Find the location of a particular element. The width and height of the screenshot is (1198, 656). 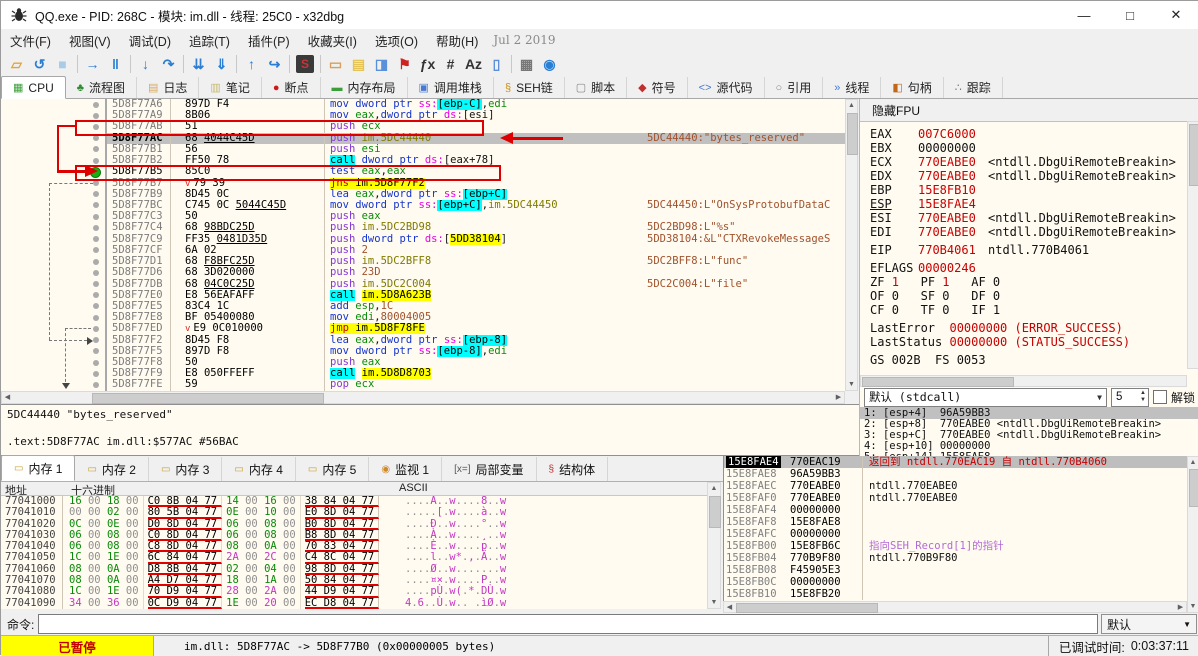

register-row: EFLAGS 00000246 is located at coordinates (1029, 268).